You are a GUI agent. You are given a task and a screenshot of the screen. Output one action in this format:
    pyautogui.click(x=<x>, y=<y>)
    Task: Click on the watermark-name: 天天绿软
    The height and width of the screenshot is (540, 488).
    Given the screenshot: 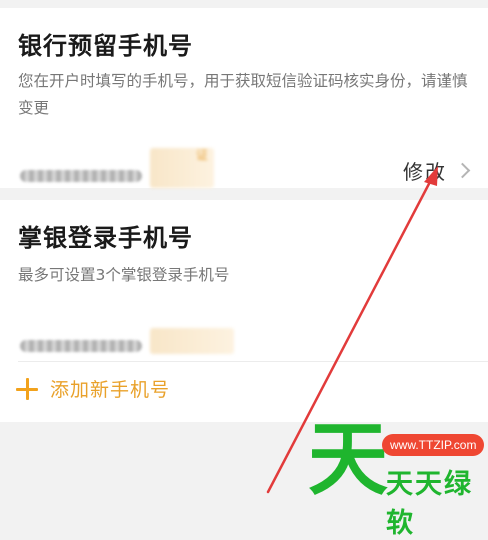 What is the action you would take?
    pyautogui.click(x=429, y=504)
    